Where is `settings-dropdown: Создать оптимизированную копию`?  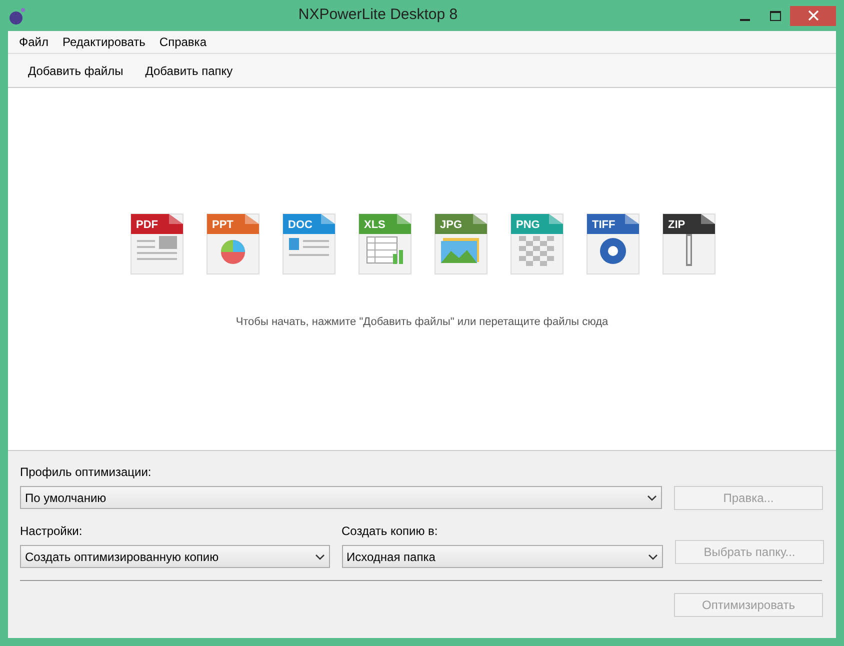
settings-dropdown: Создать оптимизированную копию is located at coordinates (175, 556).